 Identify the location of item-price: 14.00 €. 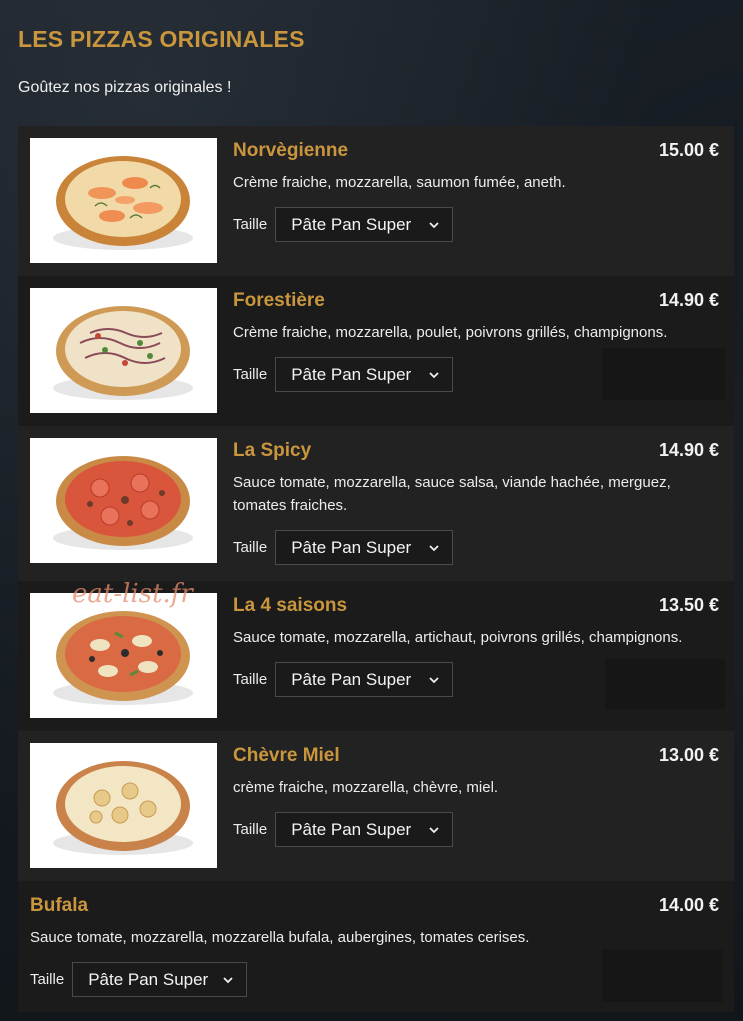
(688, 905).